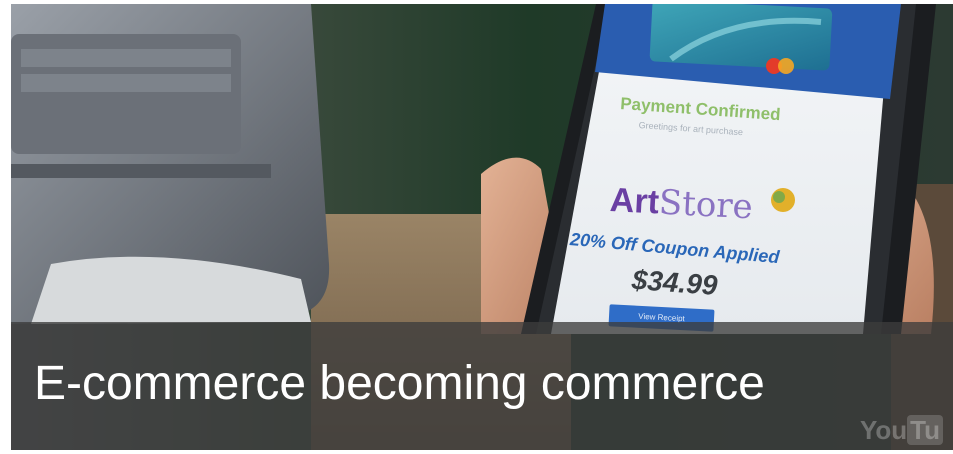 Image resolution: width=953 pixels, height=454 pixels. Describe the element at coordinates (705, 205) in the screenshot. I see `artstore-logo-part2: Store` at that location.